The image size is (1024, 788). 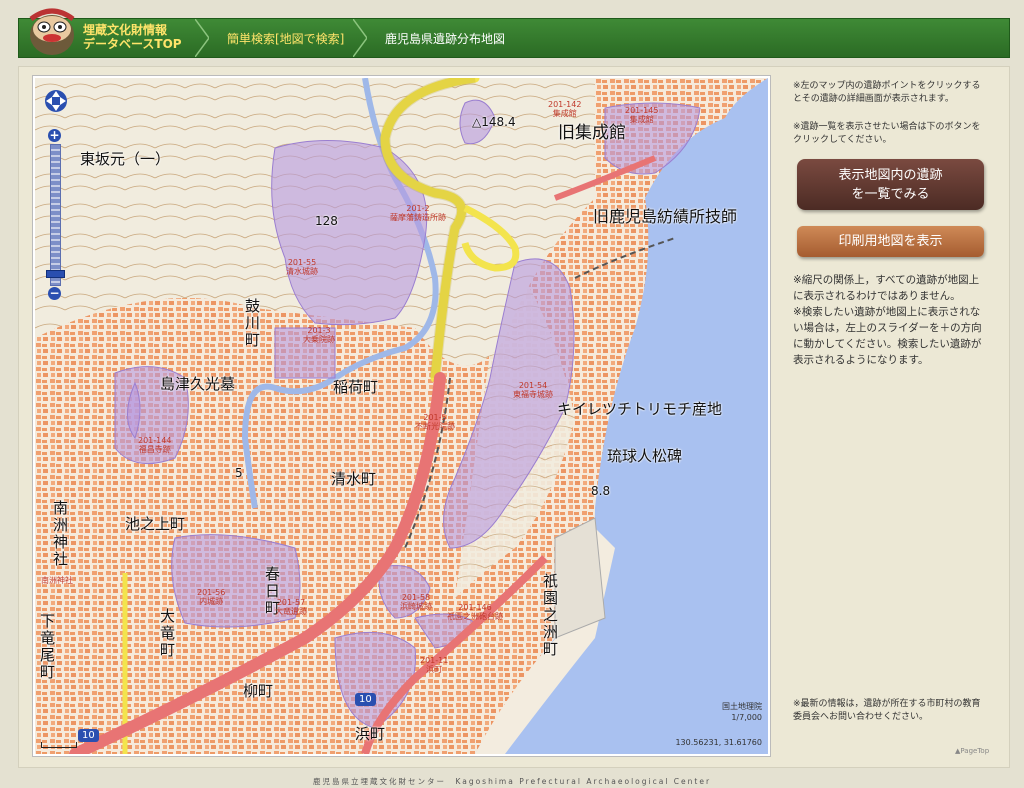 I want to click on view-site-list-button: 表示地図内の遺跡 を一覧でみる, so click(x=890, y=184).